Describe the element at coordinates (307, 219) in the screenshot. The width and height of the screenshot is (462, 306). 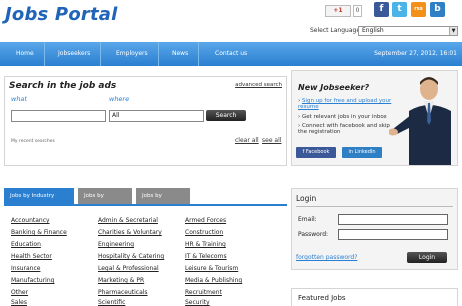
I see `email-label: Email:` at that location.